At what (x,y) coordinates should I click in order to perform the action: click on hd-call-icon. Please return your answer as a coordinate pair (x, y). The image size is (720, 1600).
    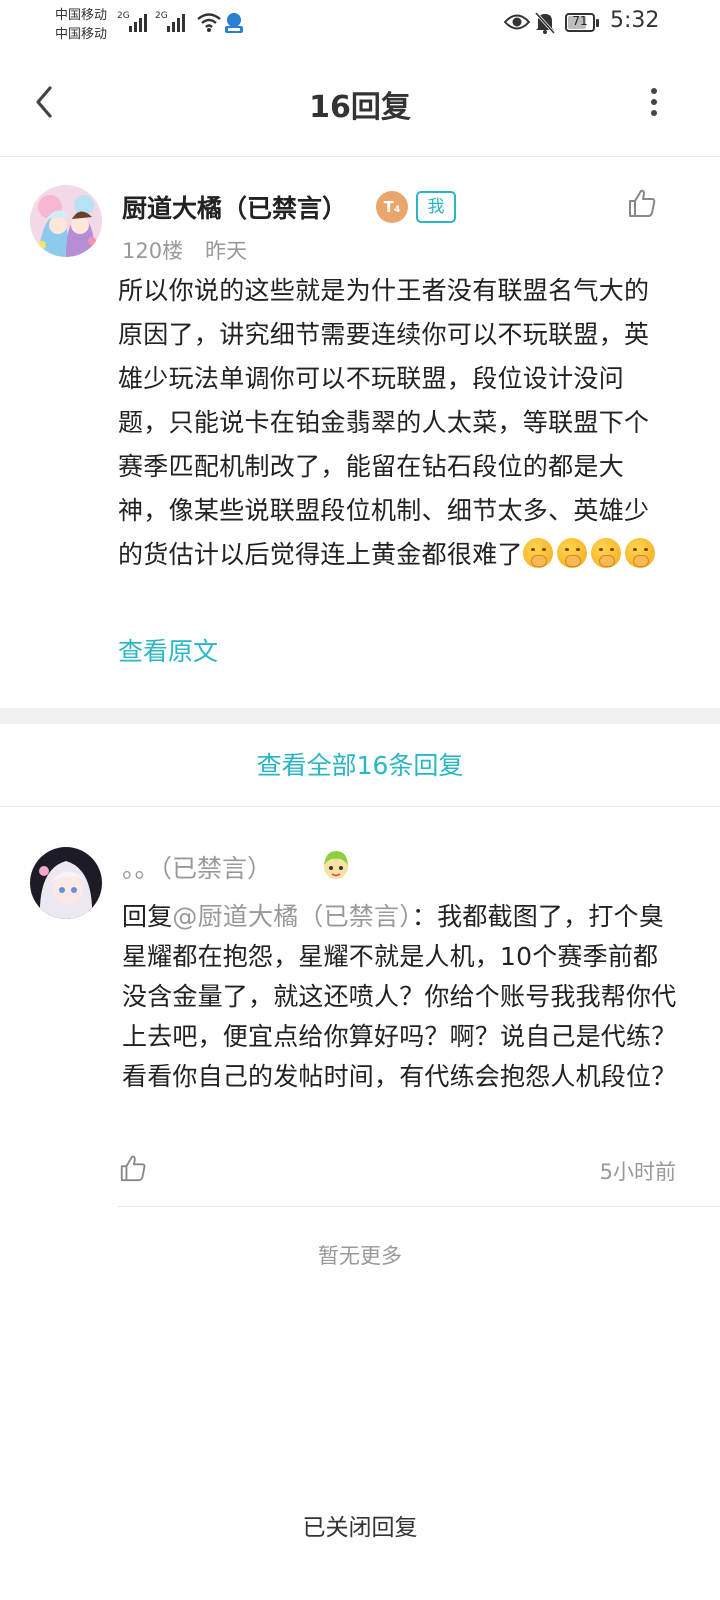
    Looking at the image, I should click on (234, 23).